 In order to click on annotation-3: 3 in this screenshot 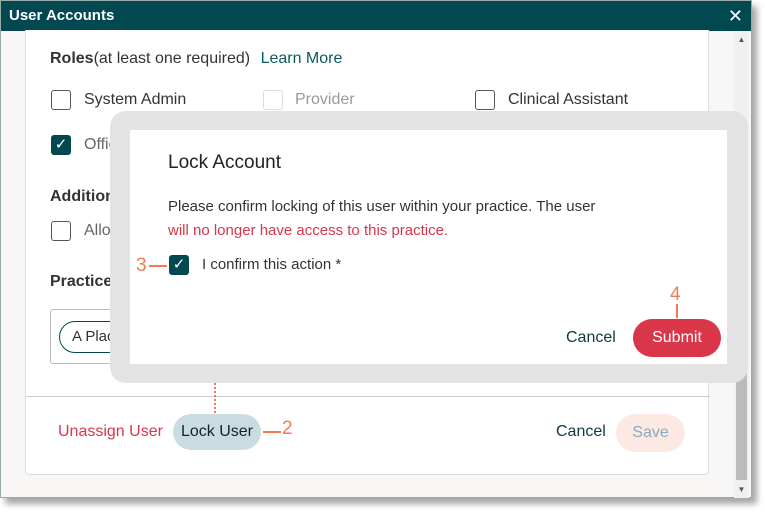, I will do `click(141, 265)`.